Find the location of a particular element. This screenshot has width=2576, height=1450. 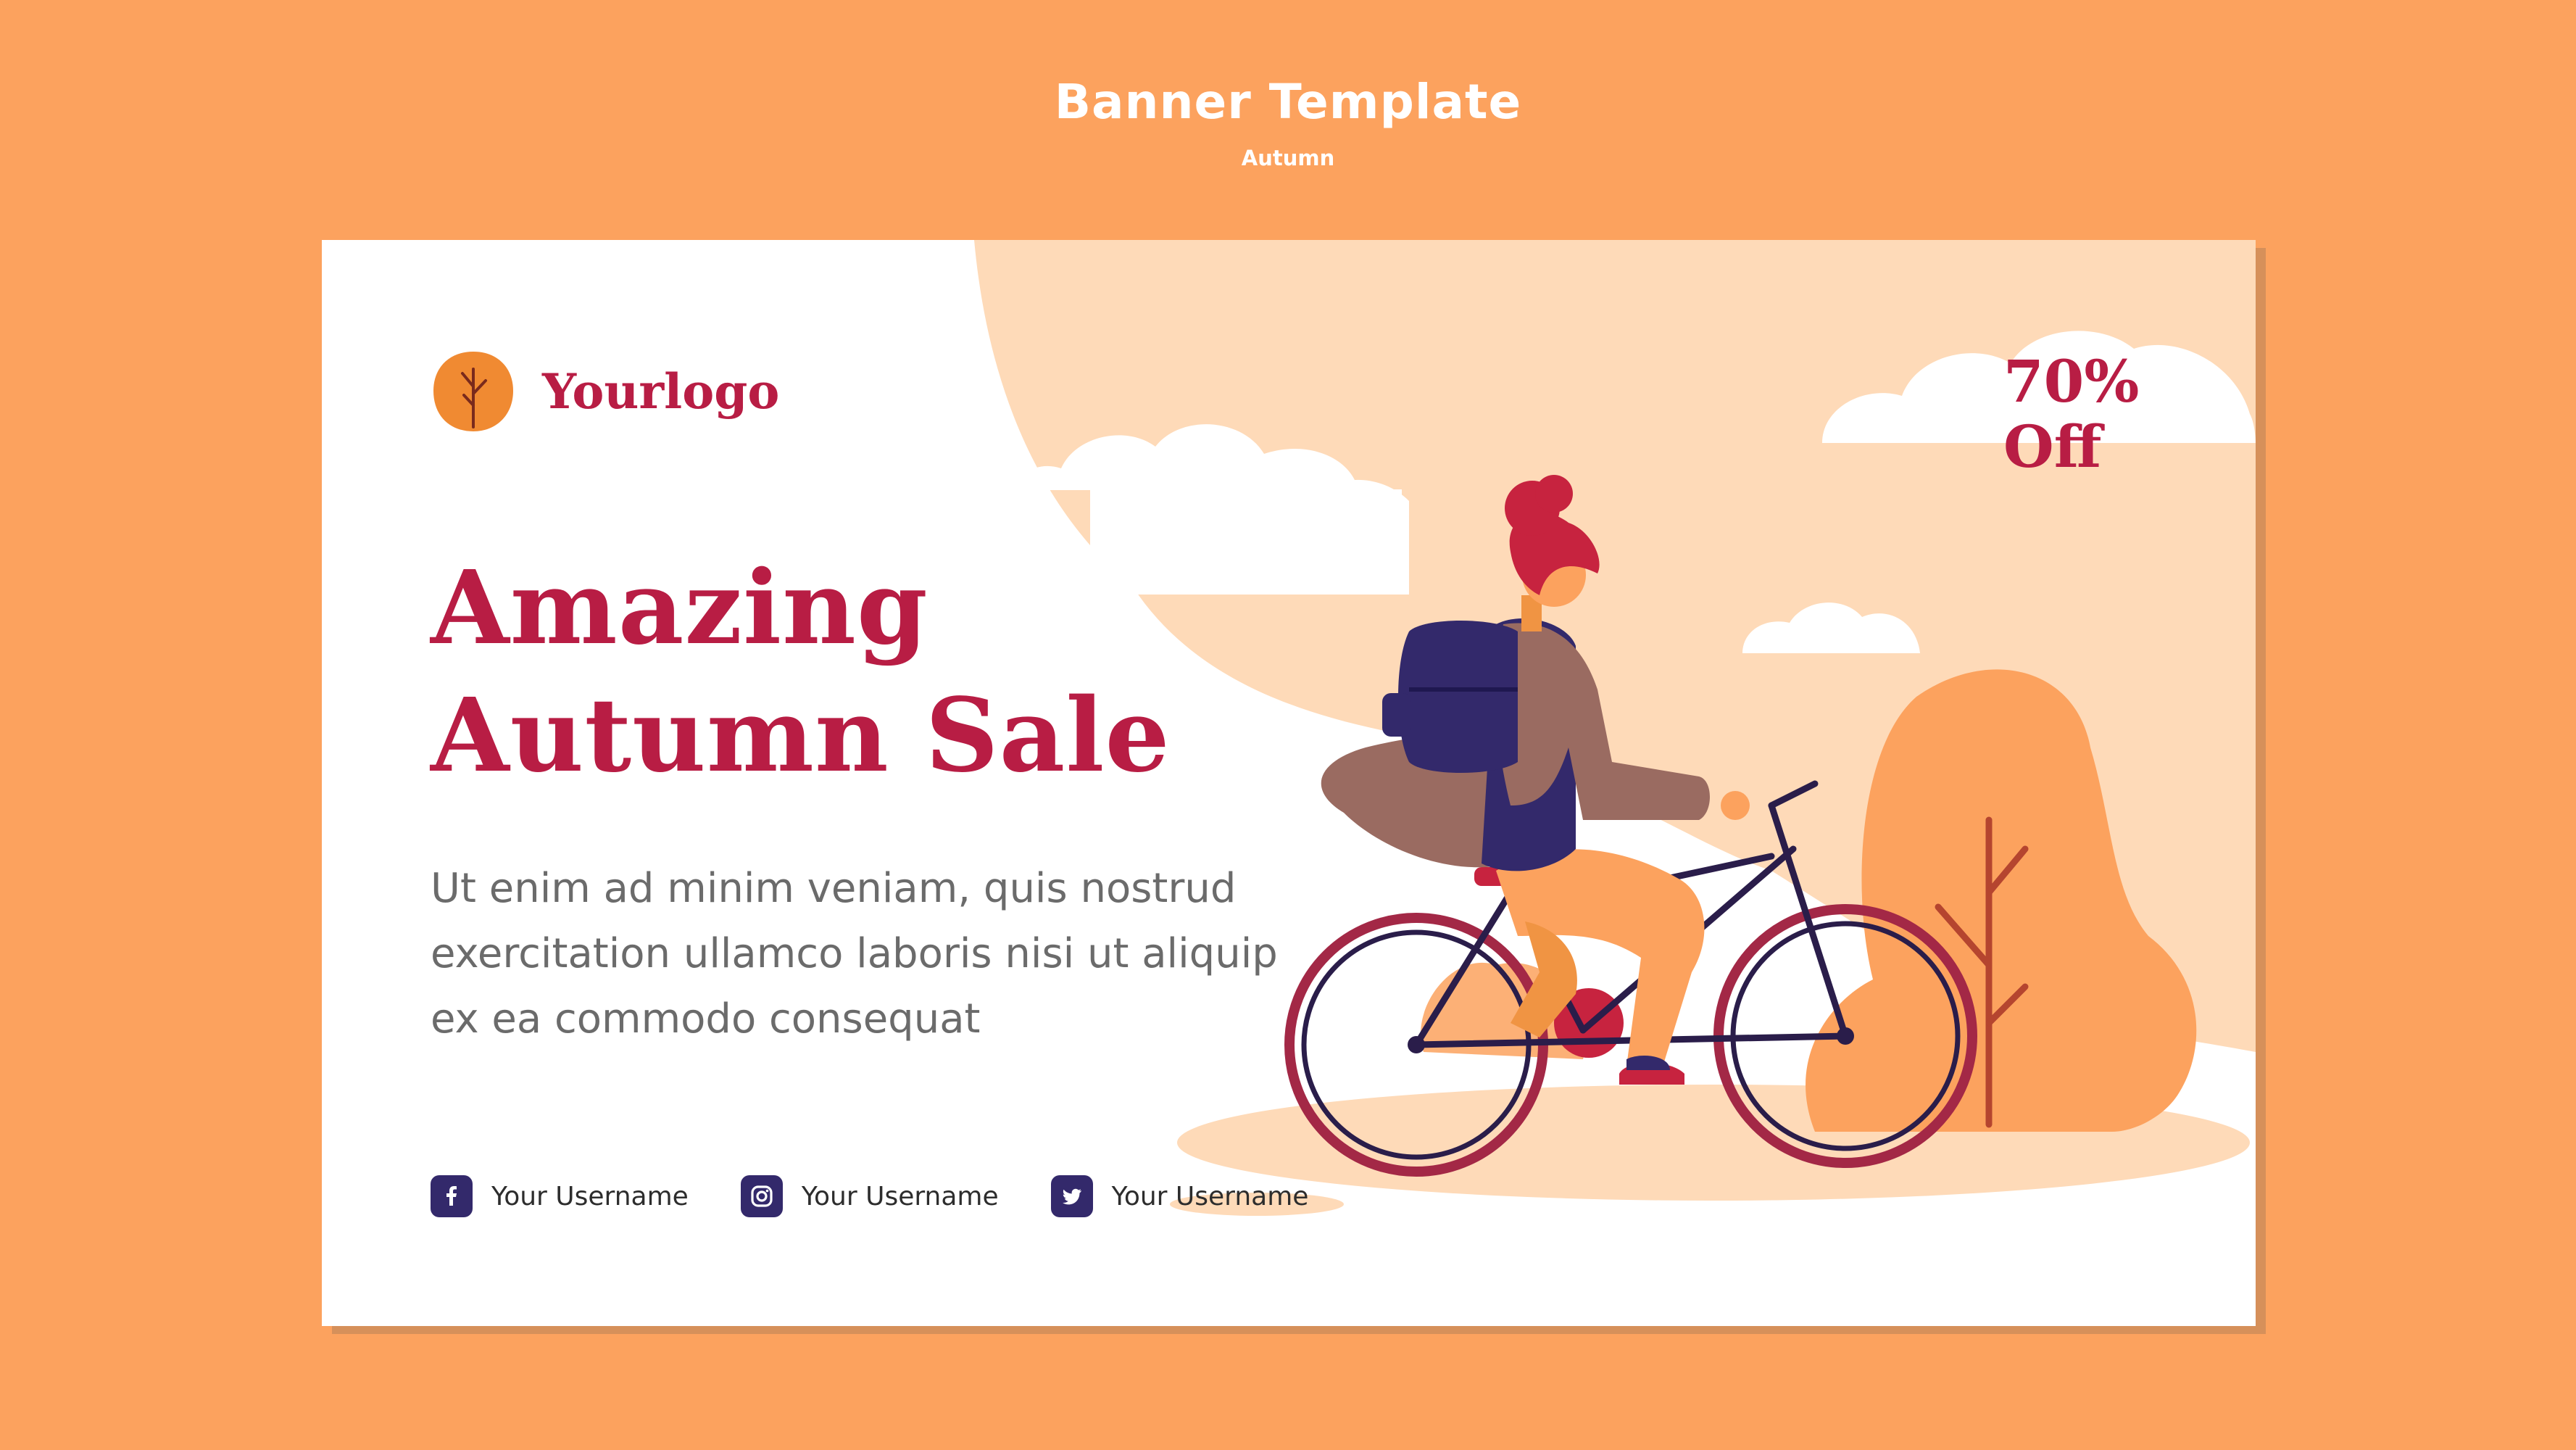

facebook-icon is located at coordinates (452, 1196).